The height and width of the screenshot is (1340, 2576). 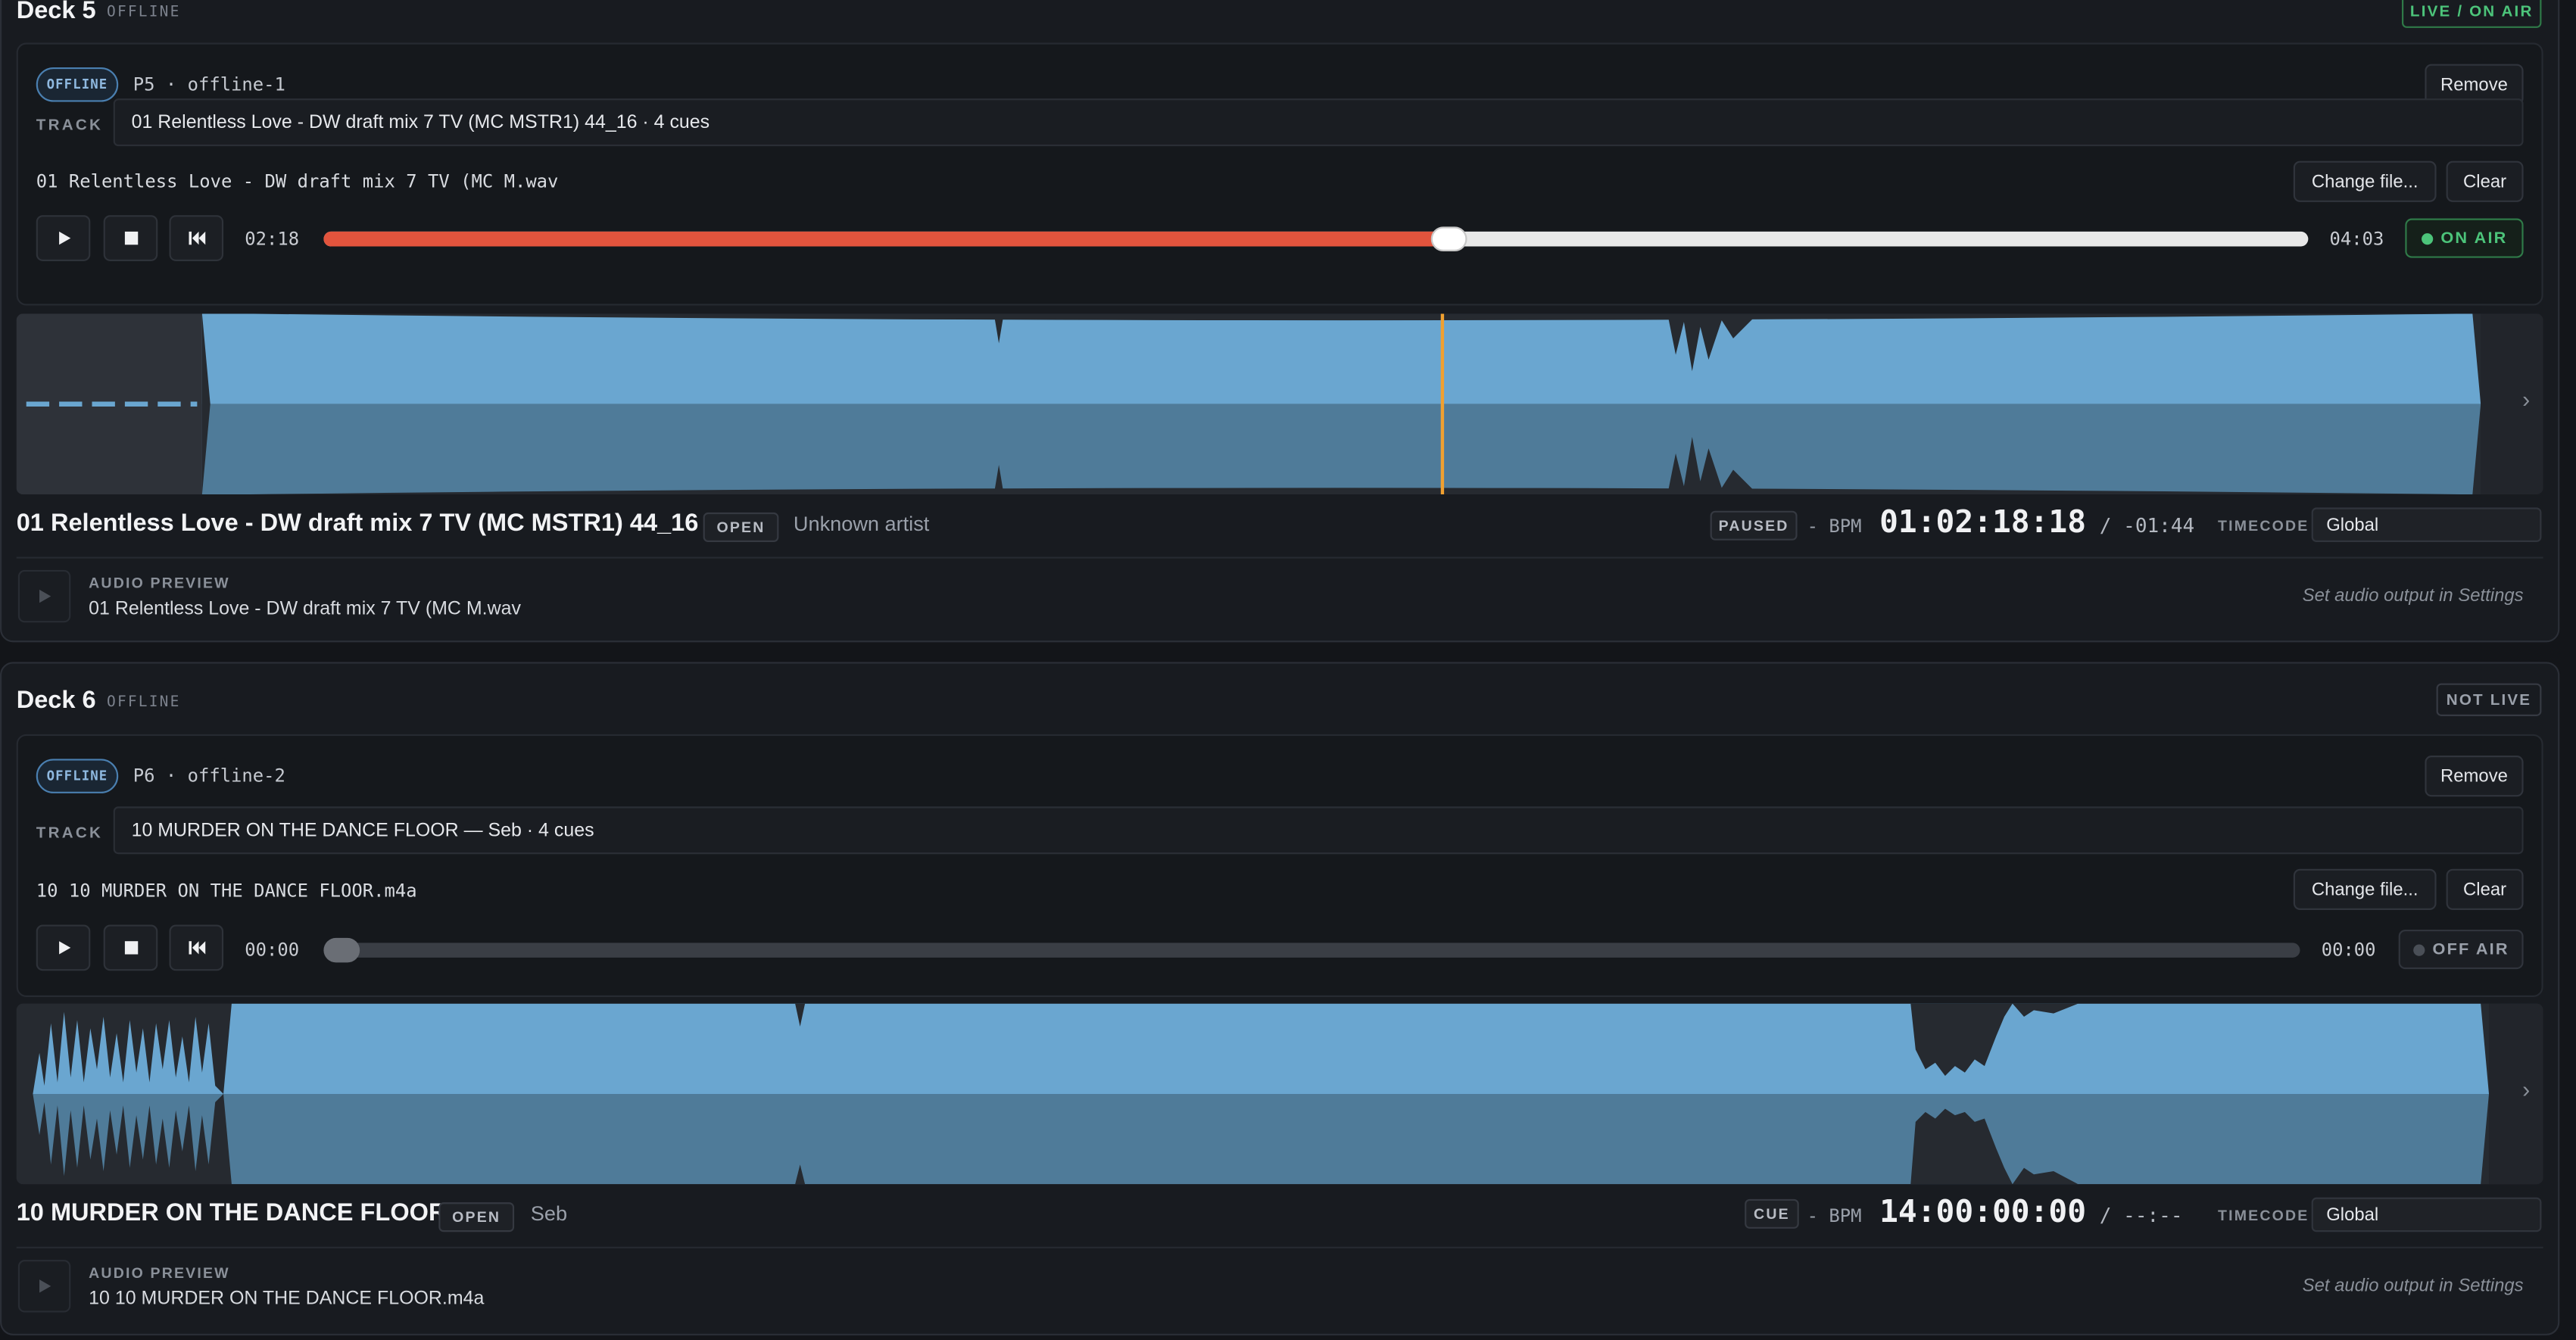 I want to click on state-badge: CUE, so click(x=1772, y=1213).